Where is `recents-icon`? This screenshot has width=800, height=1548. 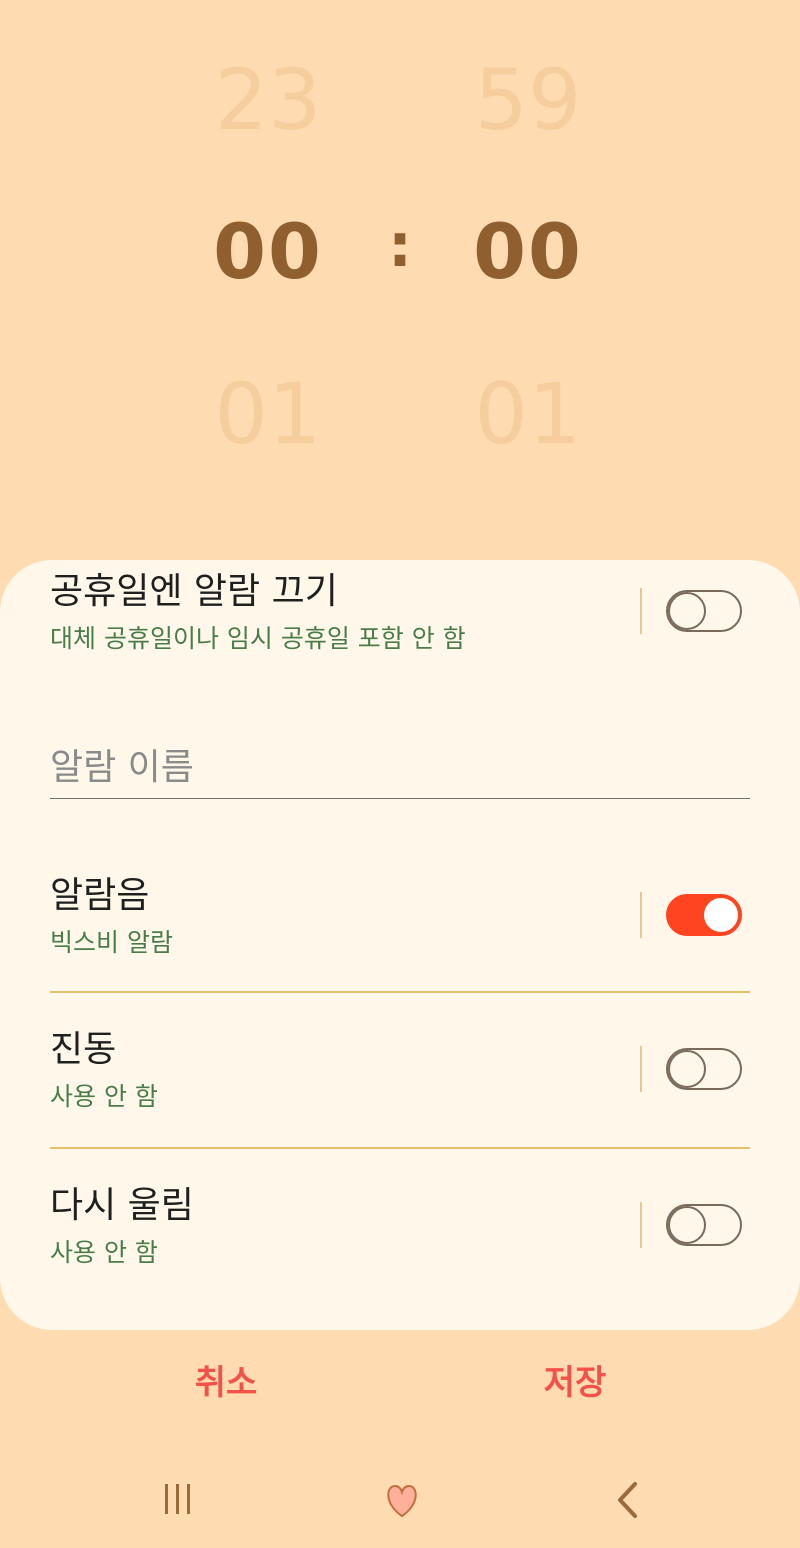
recents-icon is located at coordinates (177, 1499).